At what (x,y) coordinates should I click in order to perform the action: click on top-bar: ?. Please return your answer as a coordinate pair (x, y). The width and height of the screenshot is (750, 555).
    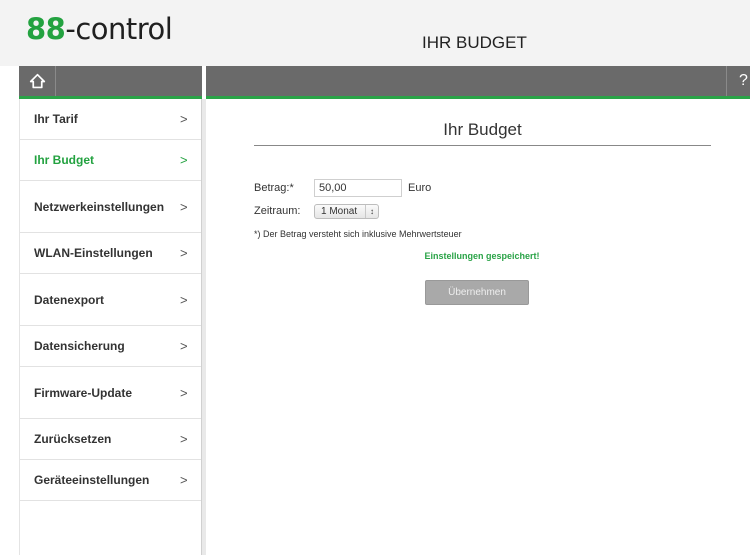
    Looking at the image, I should click on (375, 82).